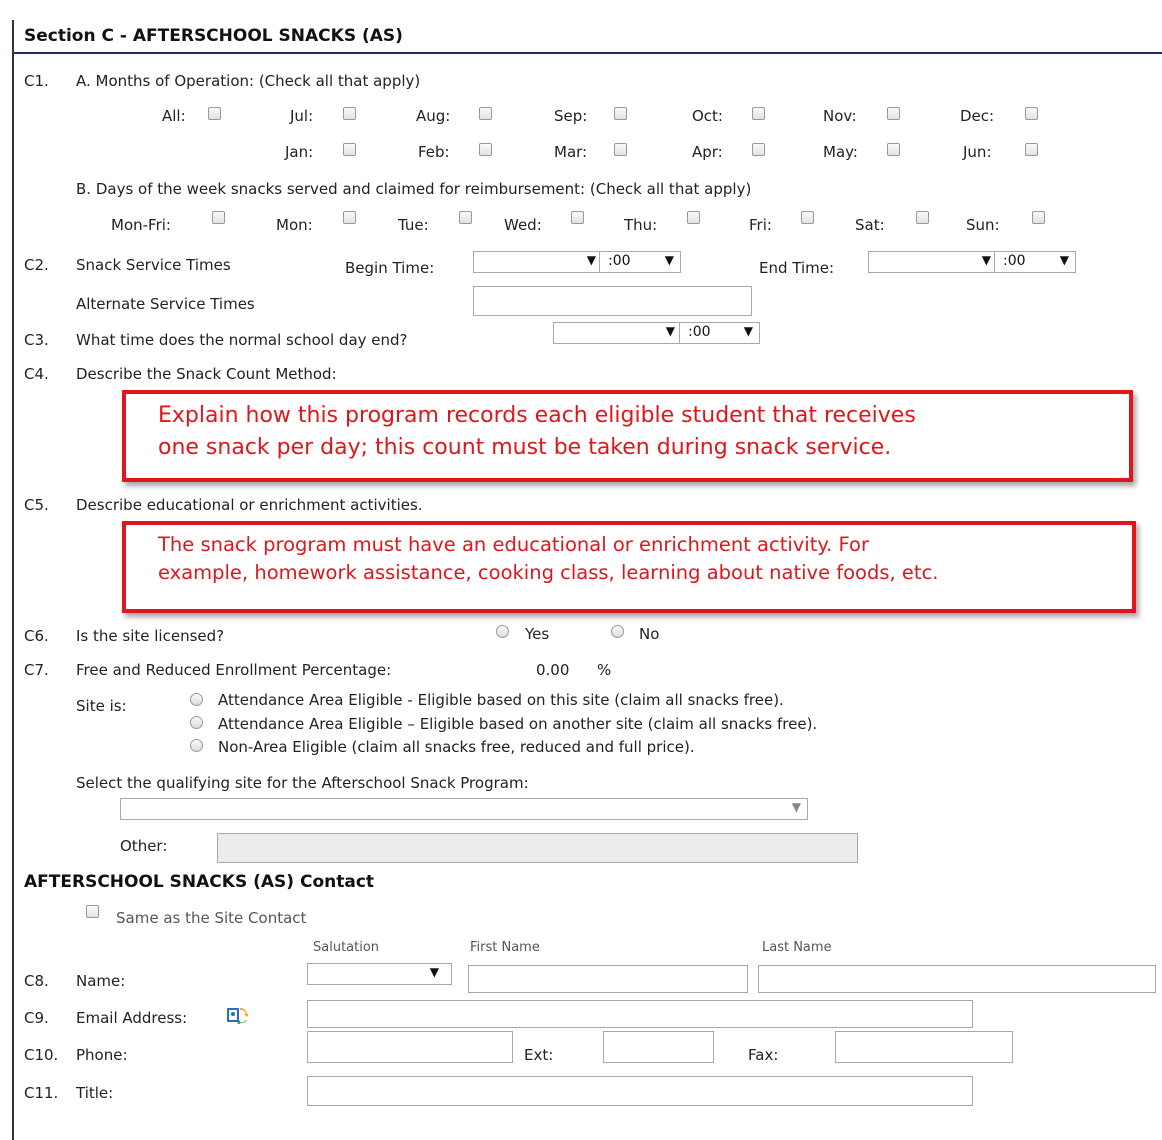  Describe the element at coordinates (502, 631) in the screenshot. I see `licensed-yes-radio` at that location.